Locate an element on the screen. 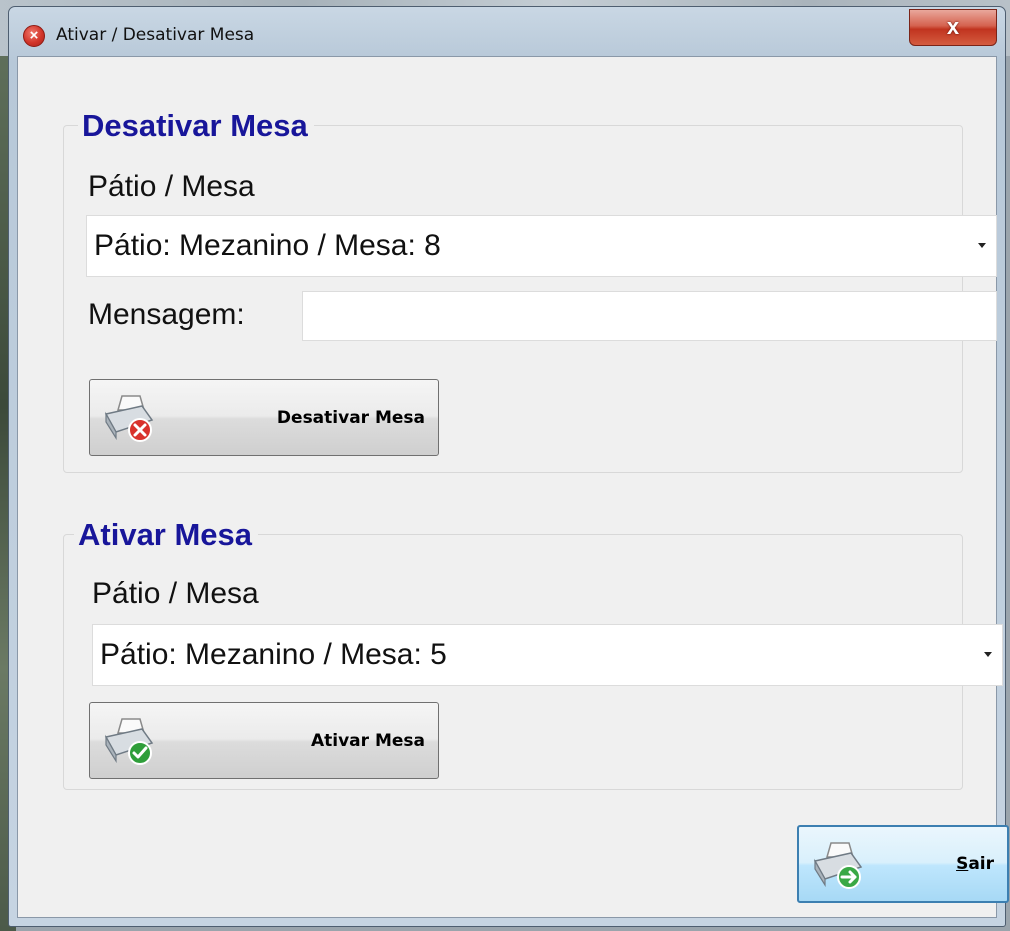 This screenshot has height=931, width=1010. title-bar: × Ativar / Desativar Mesa x is located at coordinates (507, 31).